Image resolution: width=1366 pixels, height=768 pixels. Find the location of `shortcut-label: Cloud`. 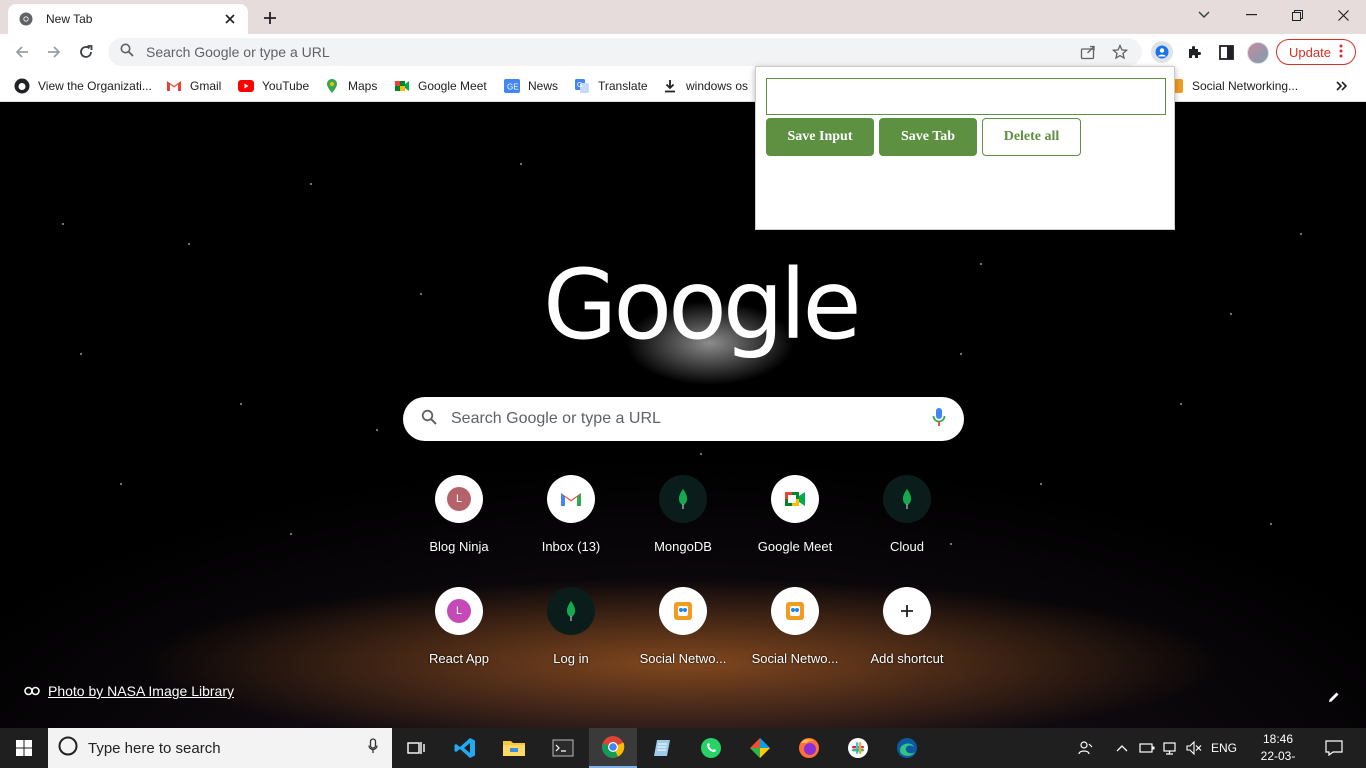

shortcut-label: Cloud is located at coordinates (907, 546).